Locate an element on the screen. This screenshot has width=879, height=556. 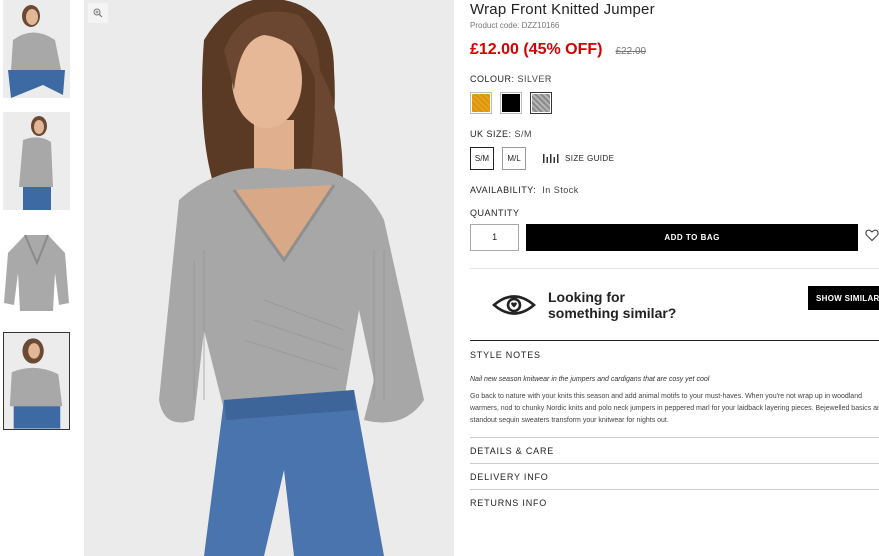
size-options: S/M M/L SIZE GUIDE is located at coordinates (674, 158).